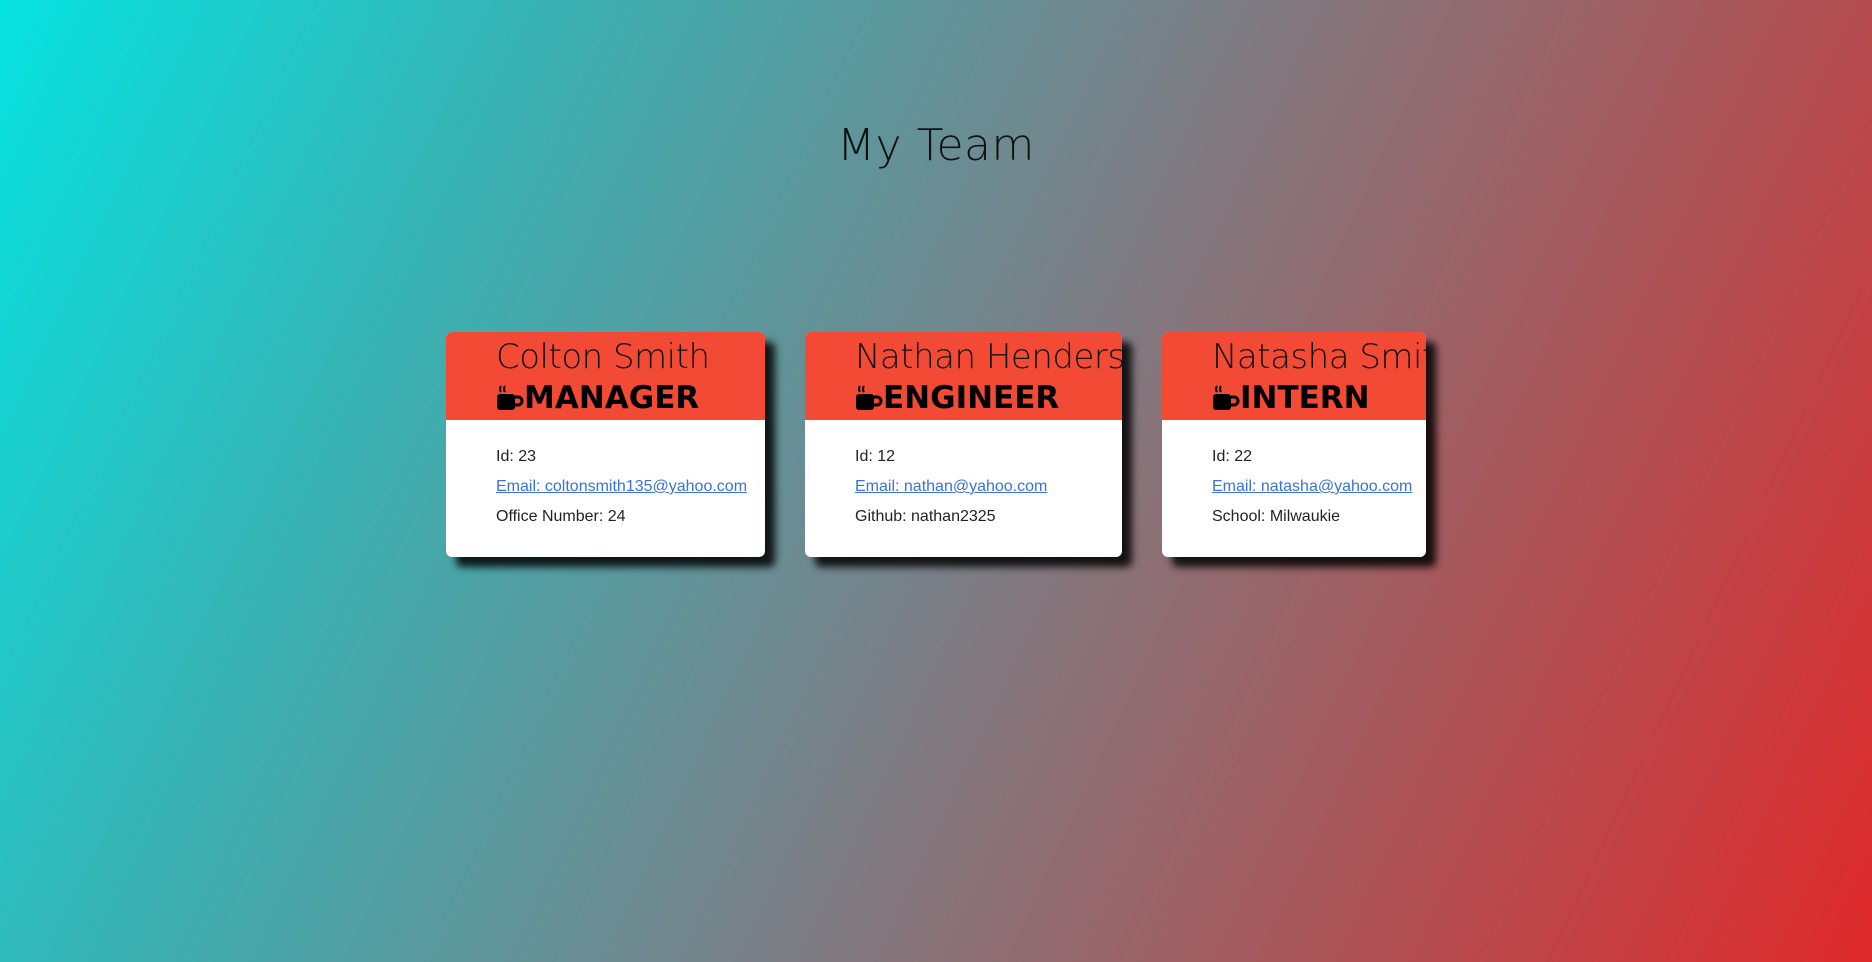  I want to click on employee-email-link: Email: nathan@yahoo.com, so click(951, 486).